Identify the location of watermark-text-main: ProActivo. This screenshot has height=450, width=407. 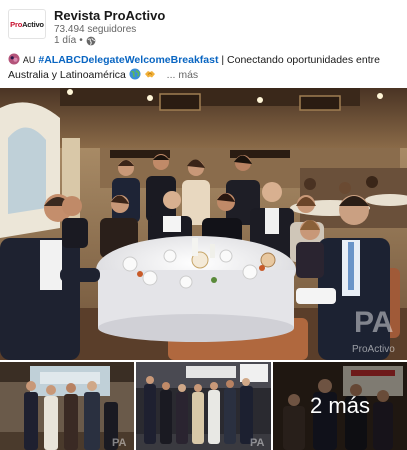
(373, 349).